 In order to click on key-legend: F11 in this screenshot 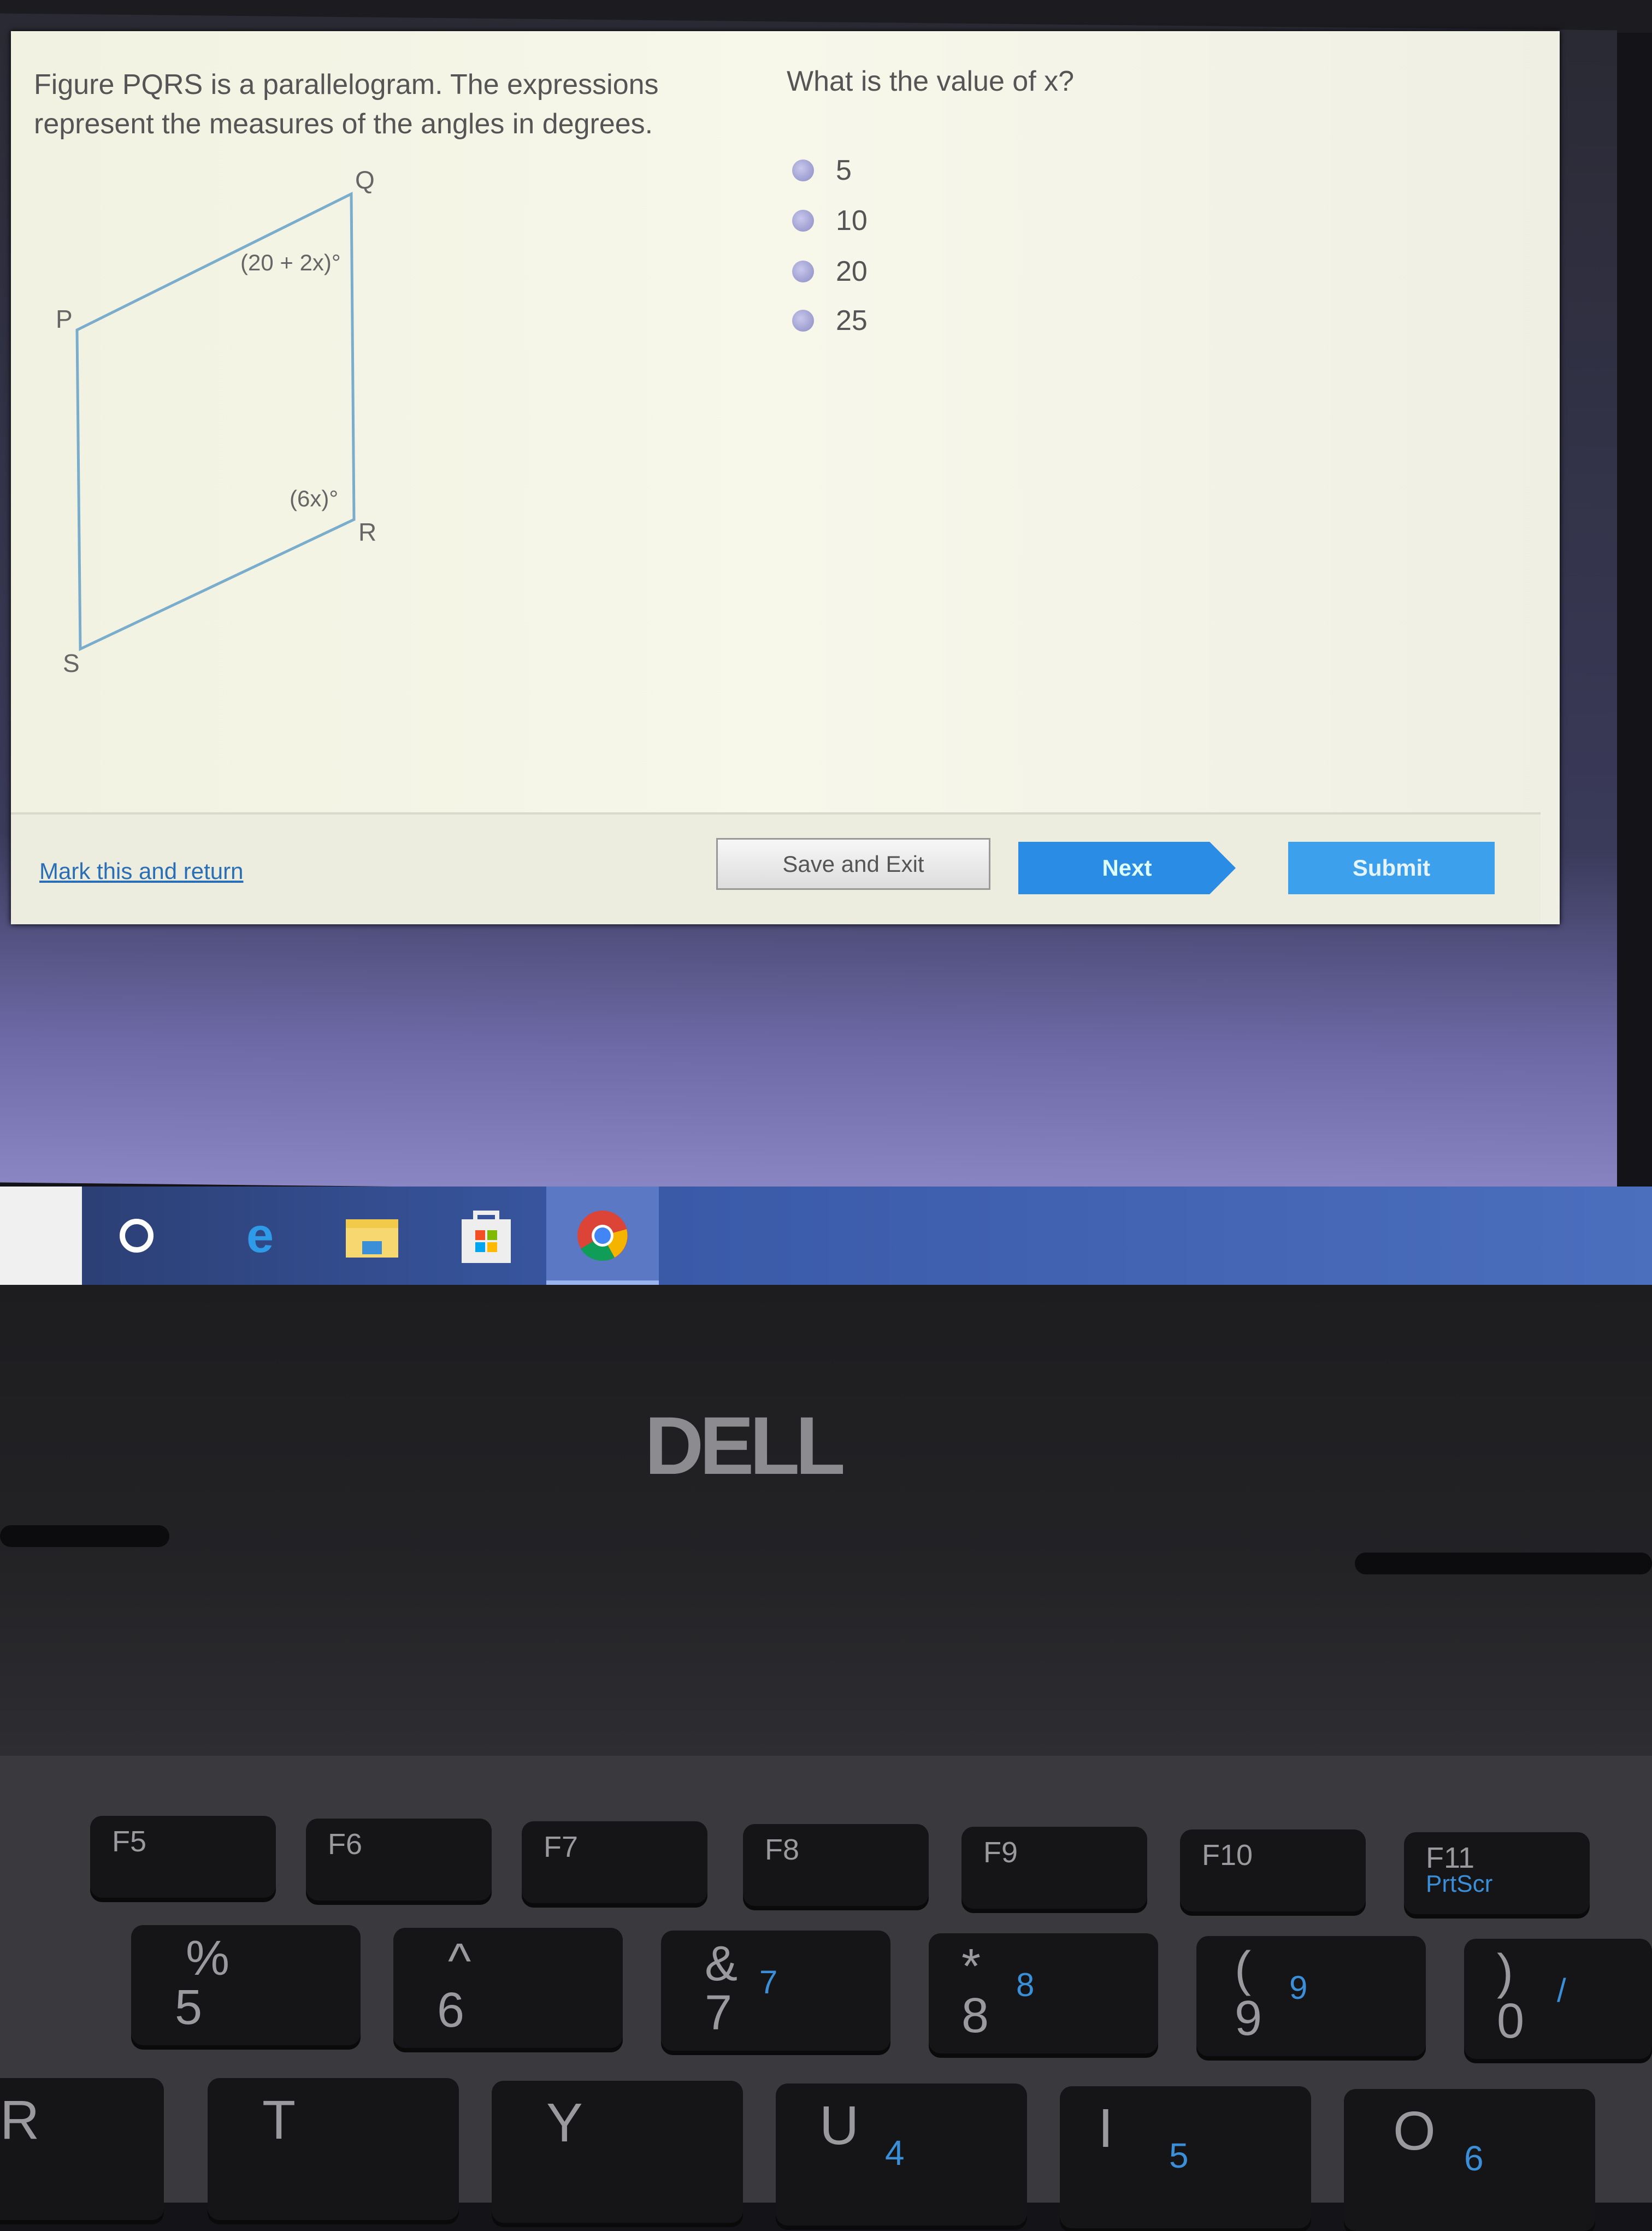, I will do `click(1450, 1858)`.